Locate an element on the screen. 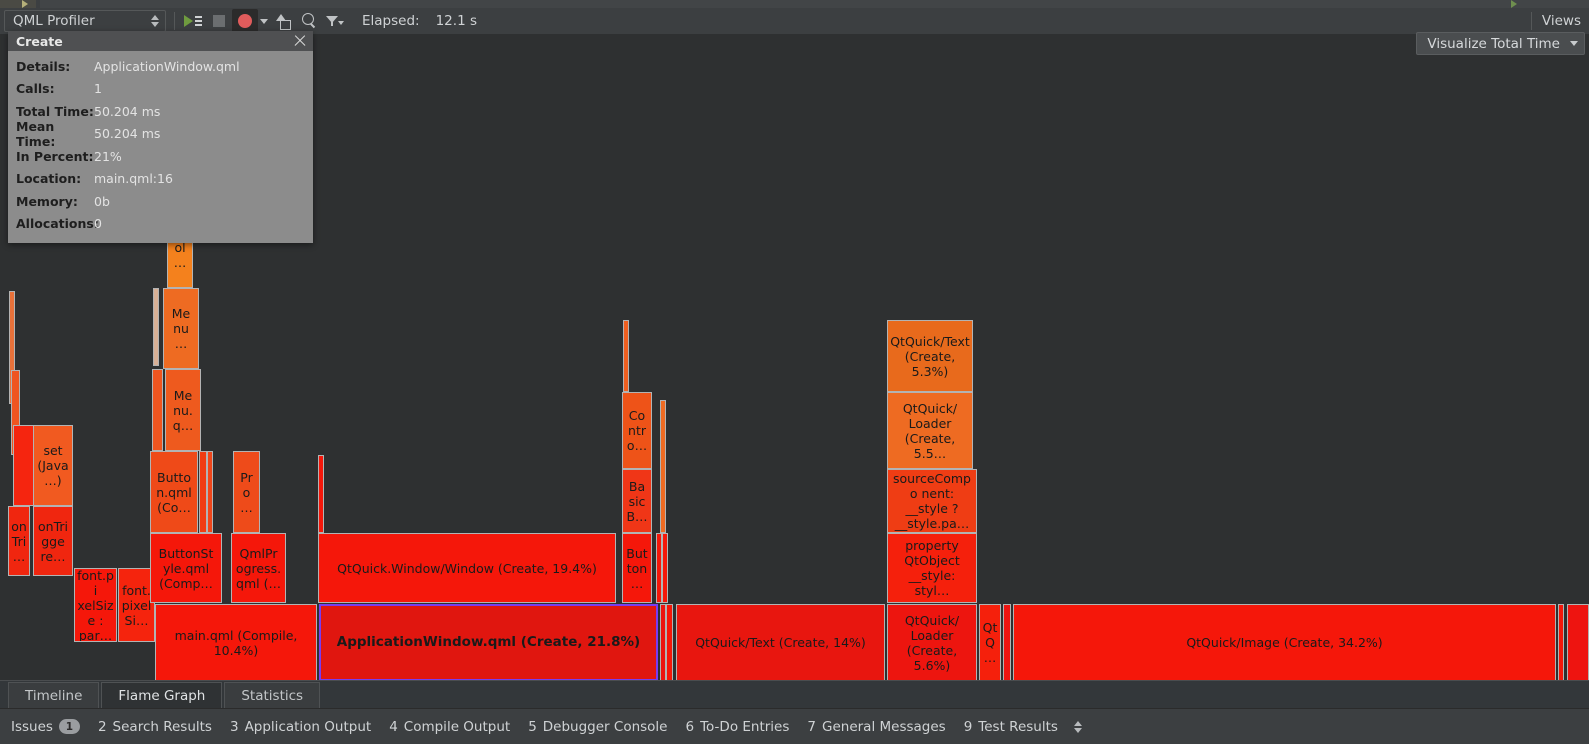  output-pane-number: 7 is located at coordinates (811, 726).